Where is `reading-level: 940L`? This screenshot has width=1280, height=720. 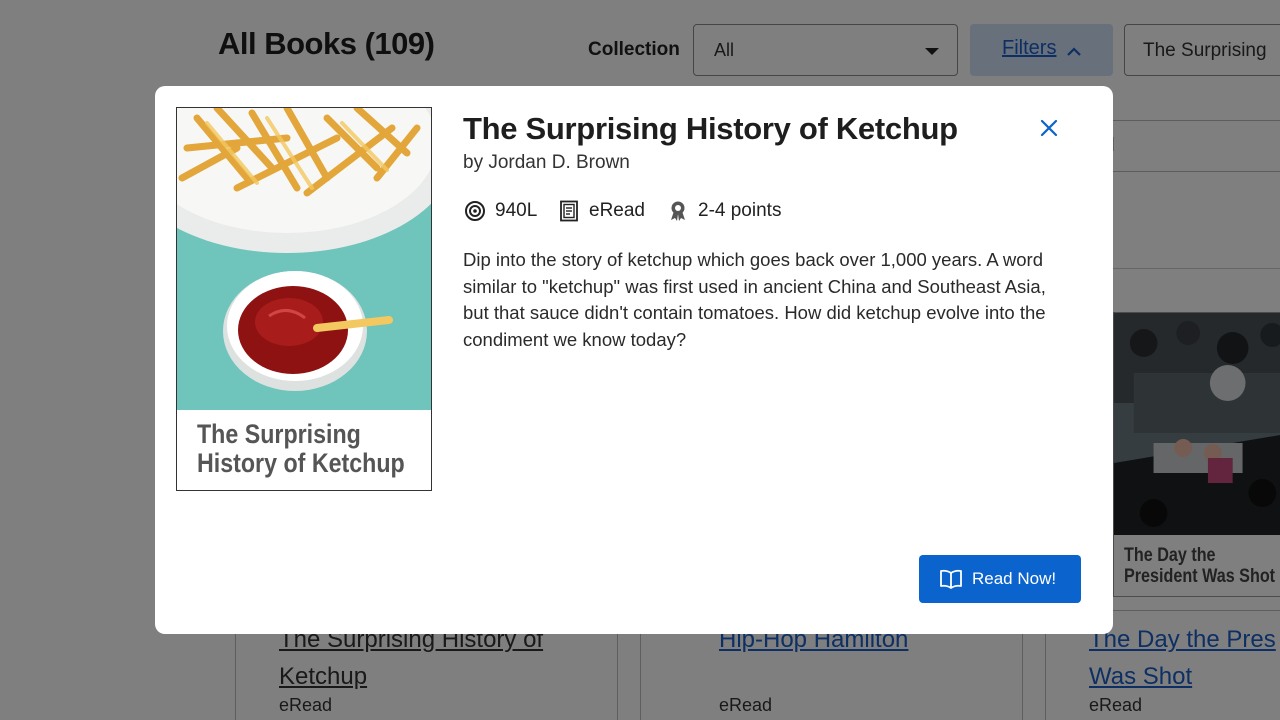
reading-level: 940L is located at coordinates (500, 211).